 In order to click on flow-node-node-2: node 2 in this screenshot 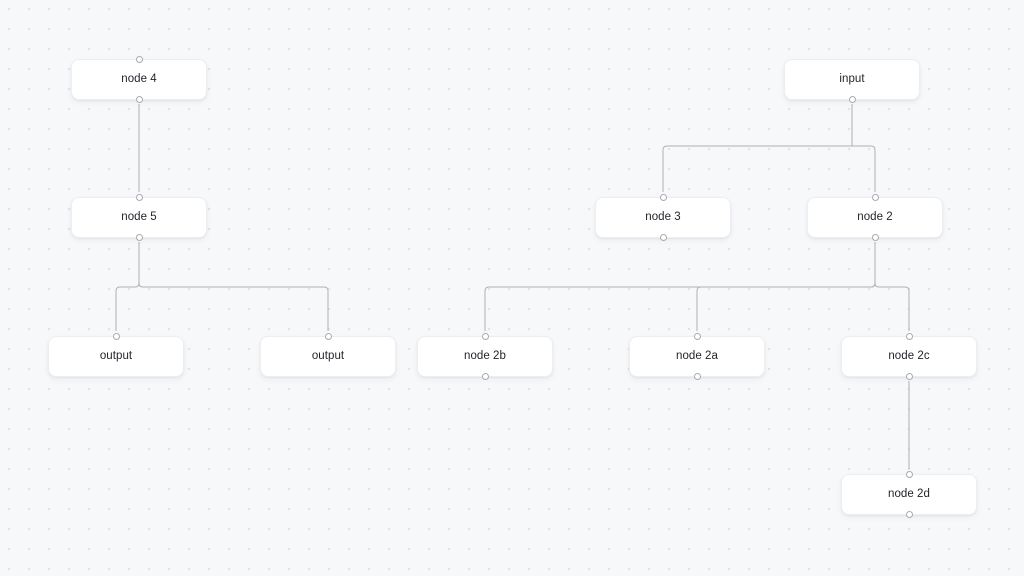, I will do `click(875, 217)`.